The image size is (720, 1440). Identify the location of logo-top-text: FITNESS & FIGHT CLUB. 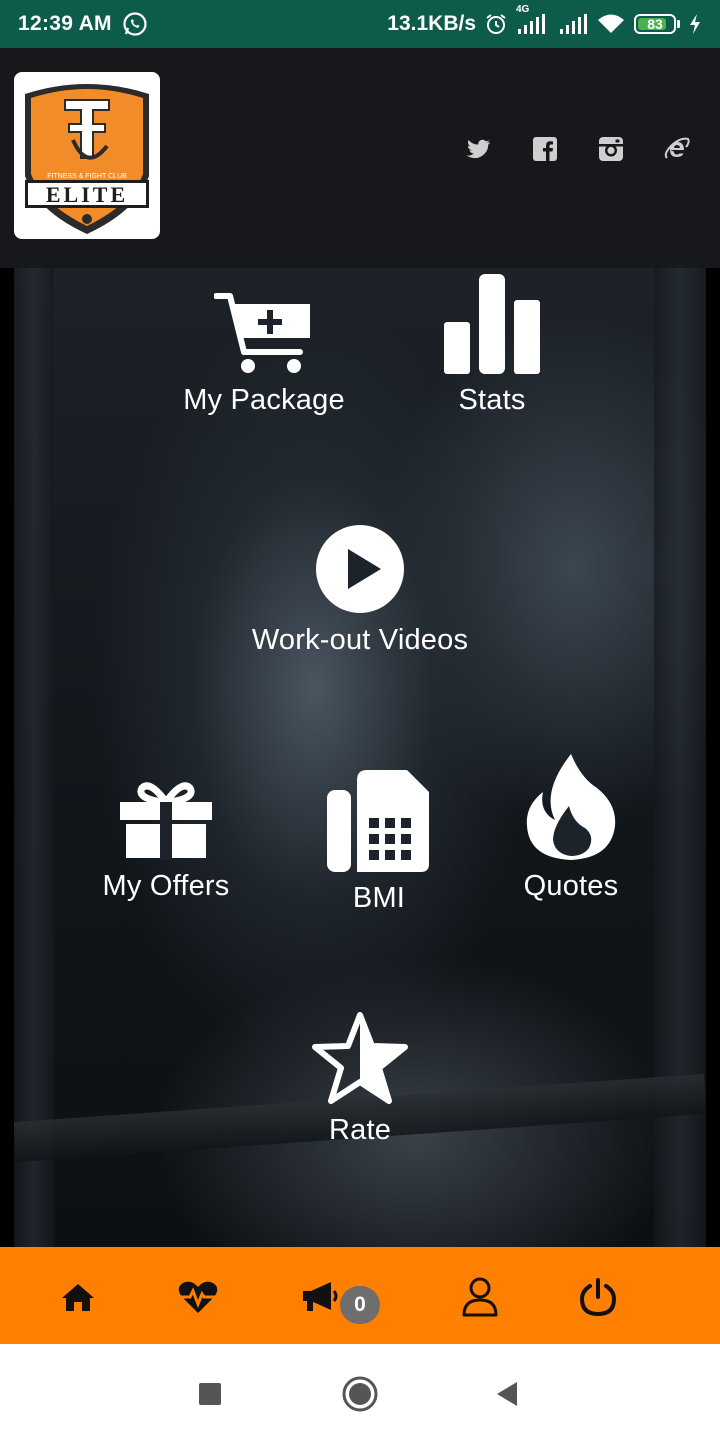
(87, 176).